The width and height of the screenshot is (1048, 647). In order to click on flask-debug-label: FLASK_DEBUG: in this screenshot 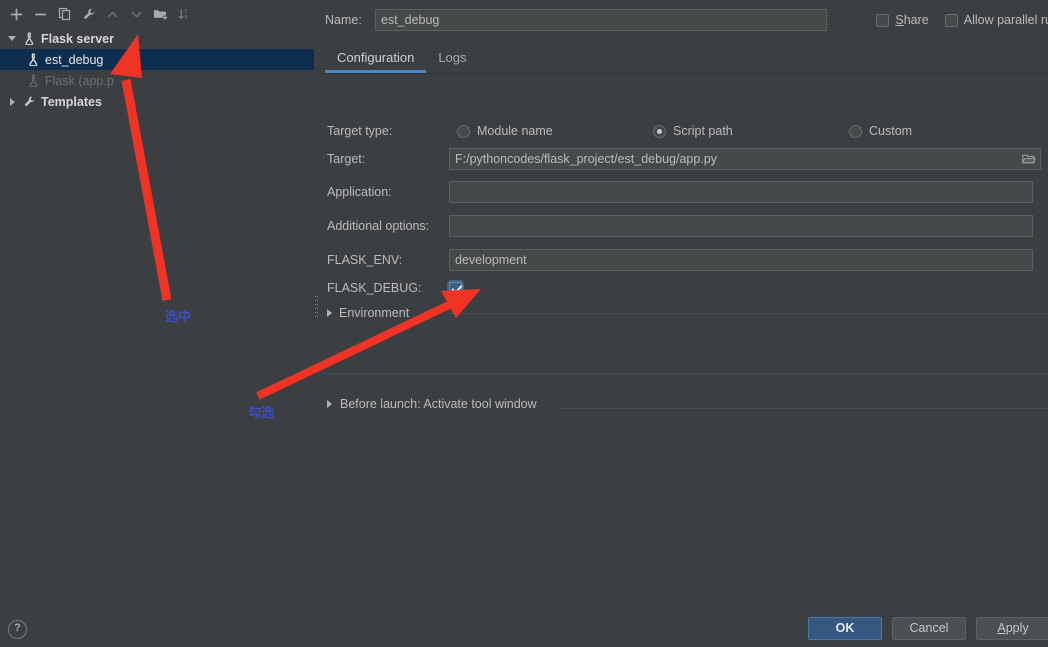, I will do `click(374, 288)`.